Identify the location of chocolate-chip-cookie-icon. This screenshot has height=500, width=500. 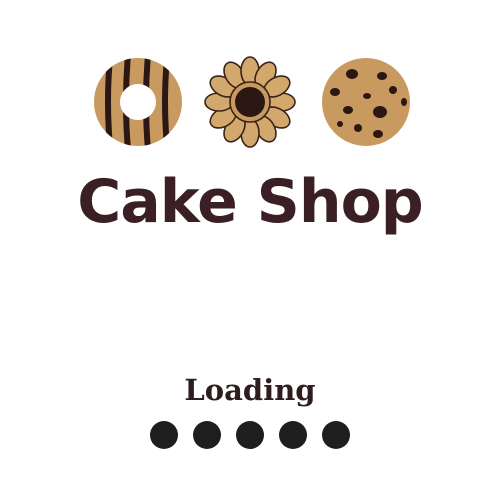
(366, 102).